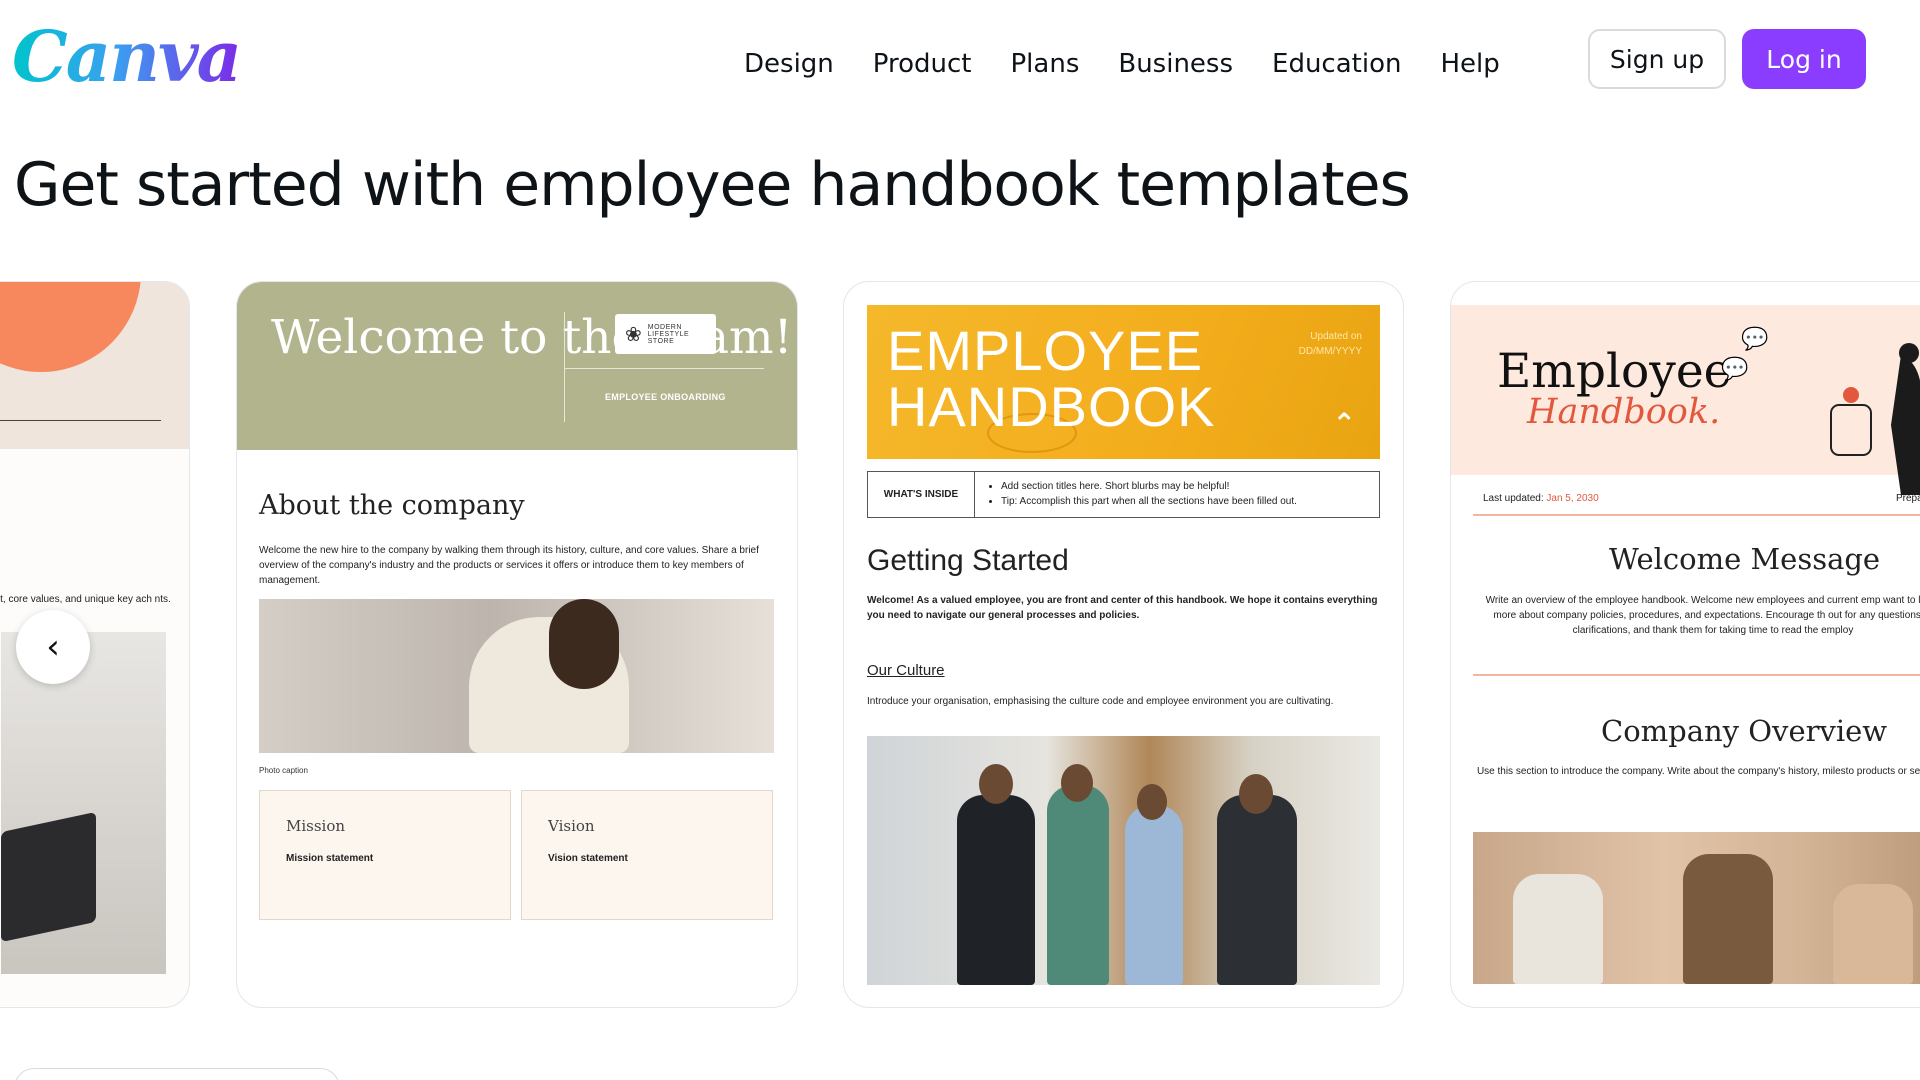 Image resolution: width=1920 pixels, height=1080 pixels. I want to click on nav-education: Education, so click(1336, 64).